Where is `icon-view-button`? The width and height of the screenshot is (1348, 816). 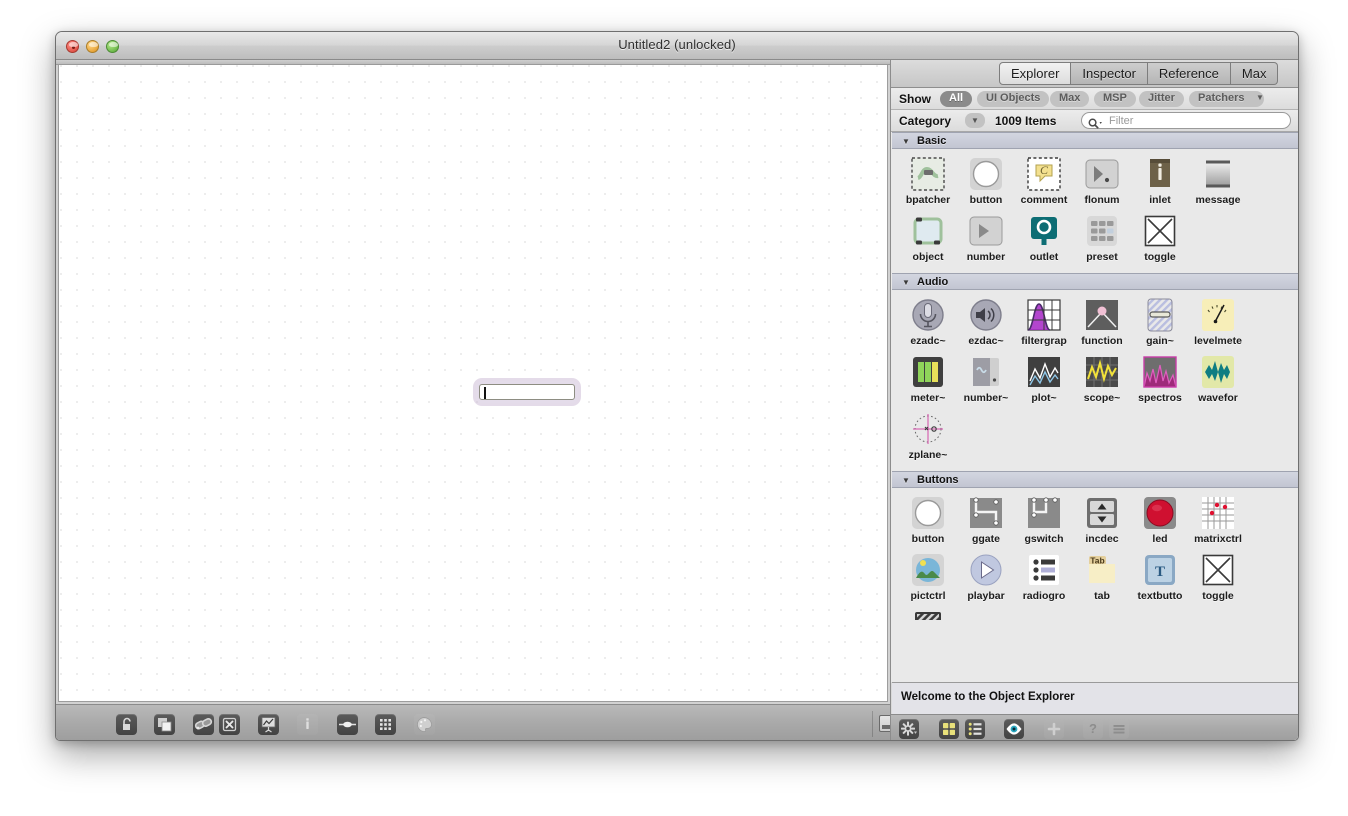
icon-view-button is located at coordinates (949, 729).